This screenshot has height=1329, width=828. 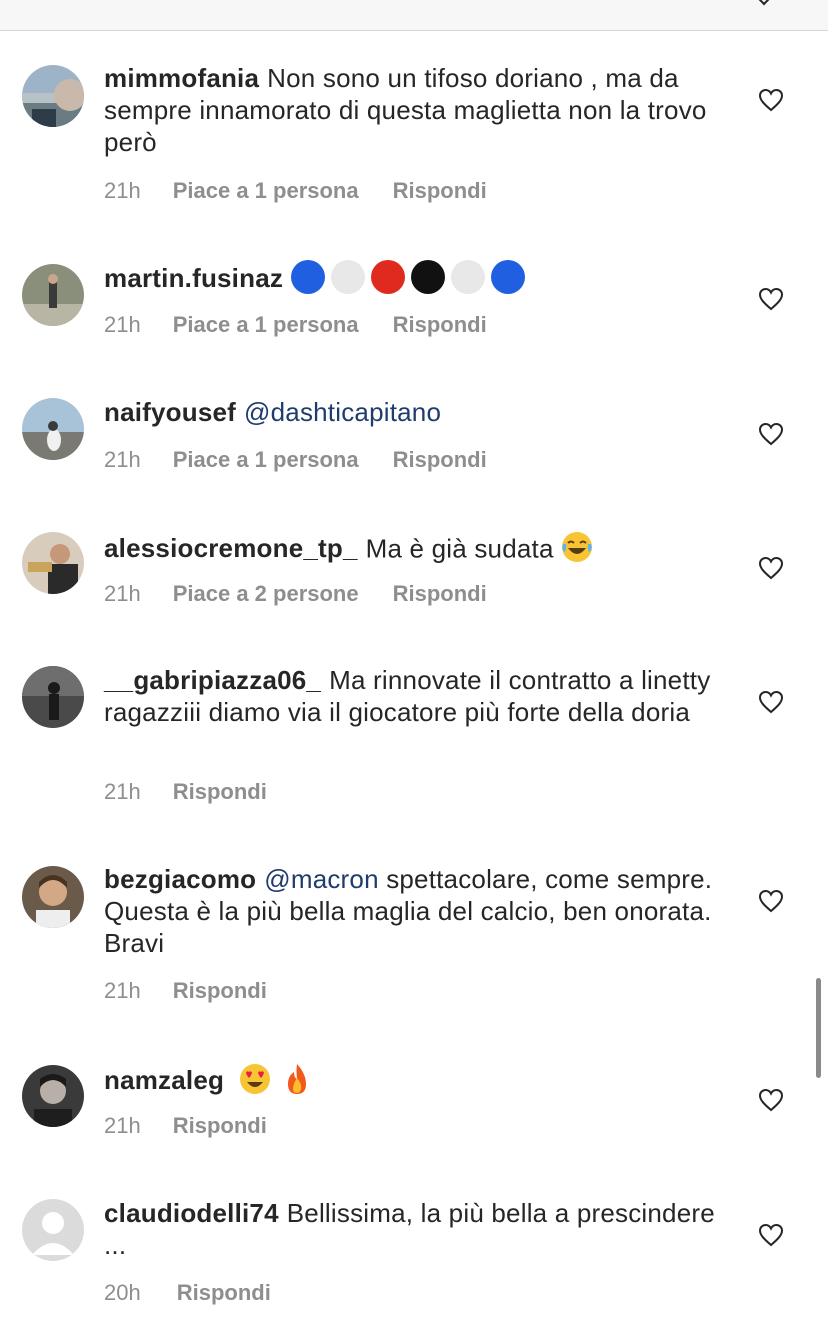 I want to click on comment-text: alessiocremone_tp_ Ma è già sudata, so click(x=414, y=550).